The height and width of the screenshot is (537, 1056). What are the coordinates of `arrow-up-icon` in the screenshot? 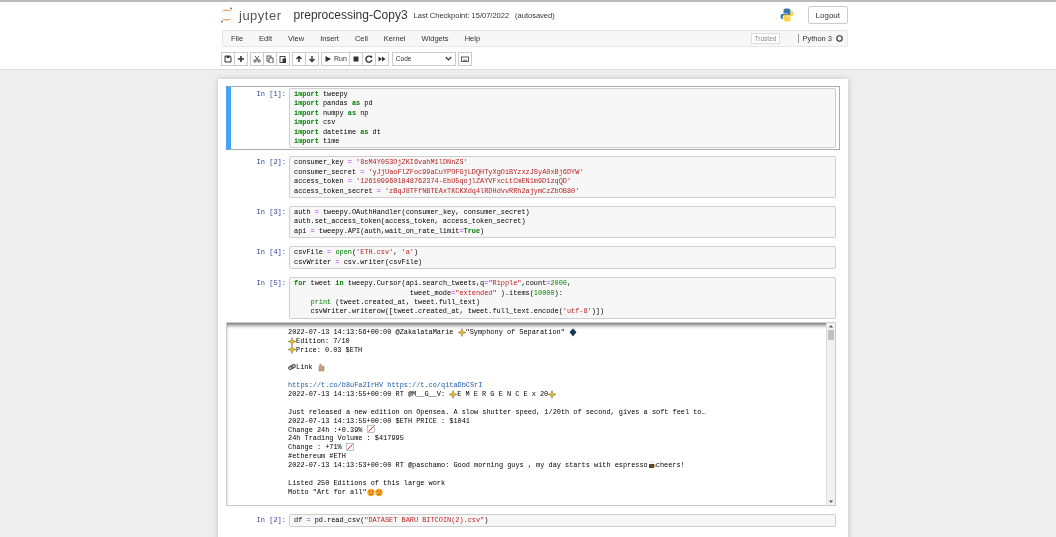 It's located at (299, 58).